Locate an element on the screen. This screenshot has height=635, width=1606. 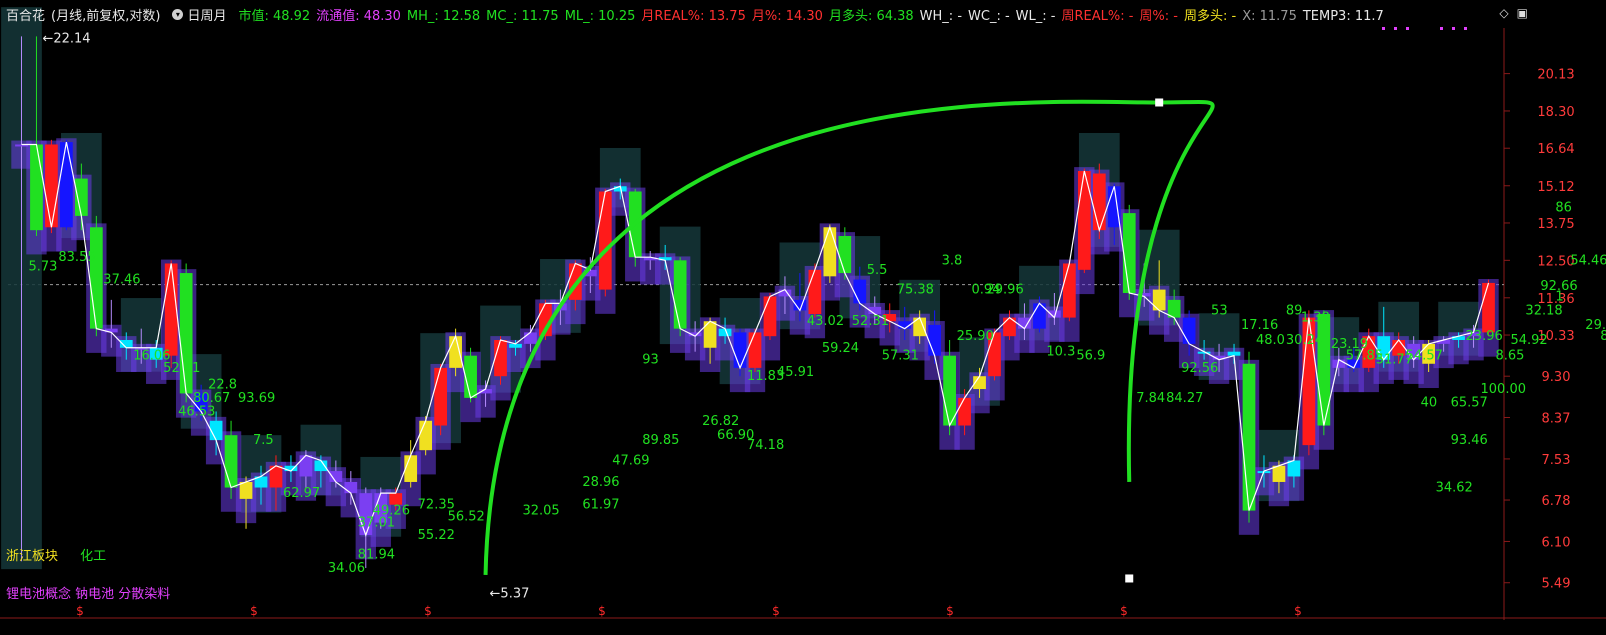
value-label: 17.16 is located at coordinates (1259, 325).